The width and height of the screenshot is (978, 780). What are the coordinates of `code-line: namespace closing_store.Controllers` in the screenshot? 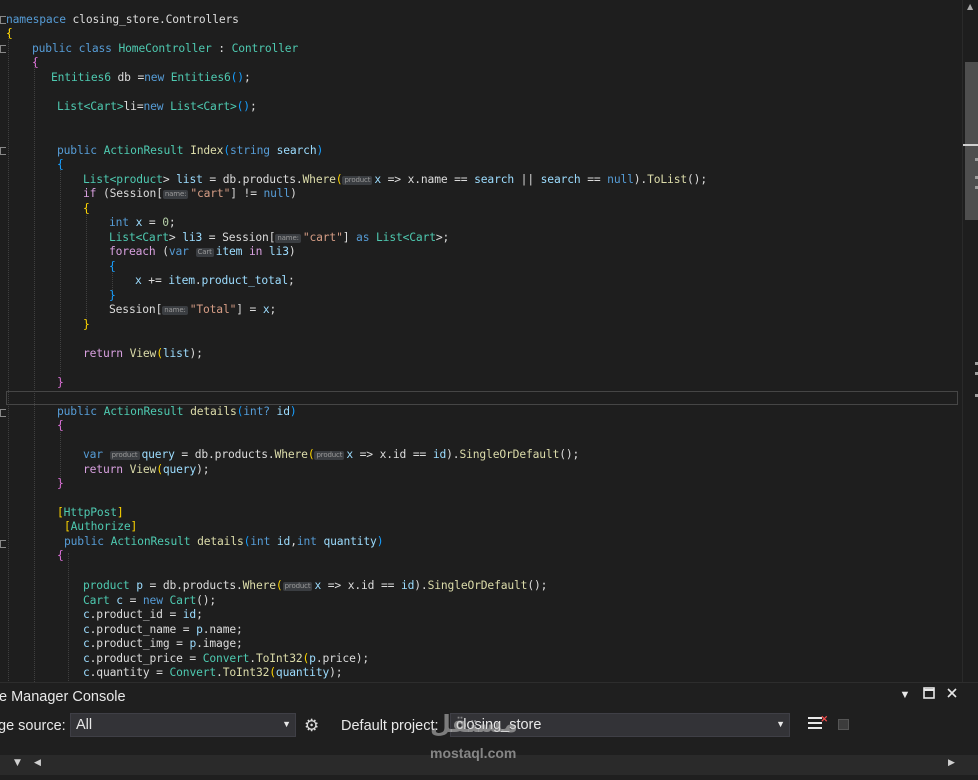 It's located at (122, 19).